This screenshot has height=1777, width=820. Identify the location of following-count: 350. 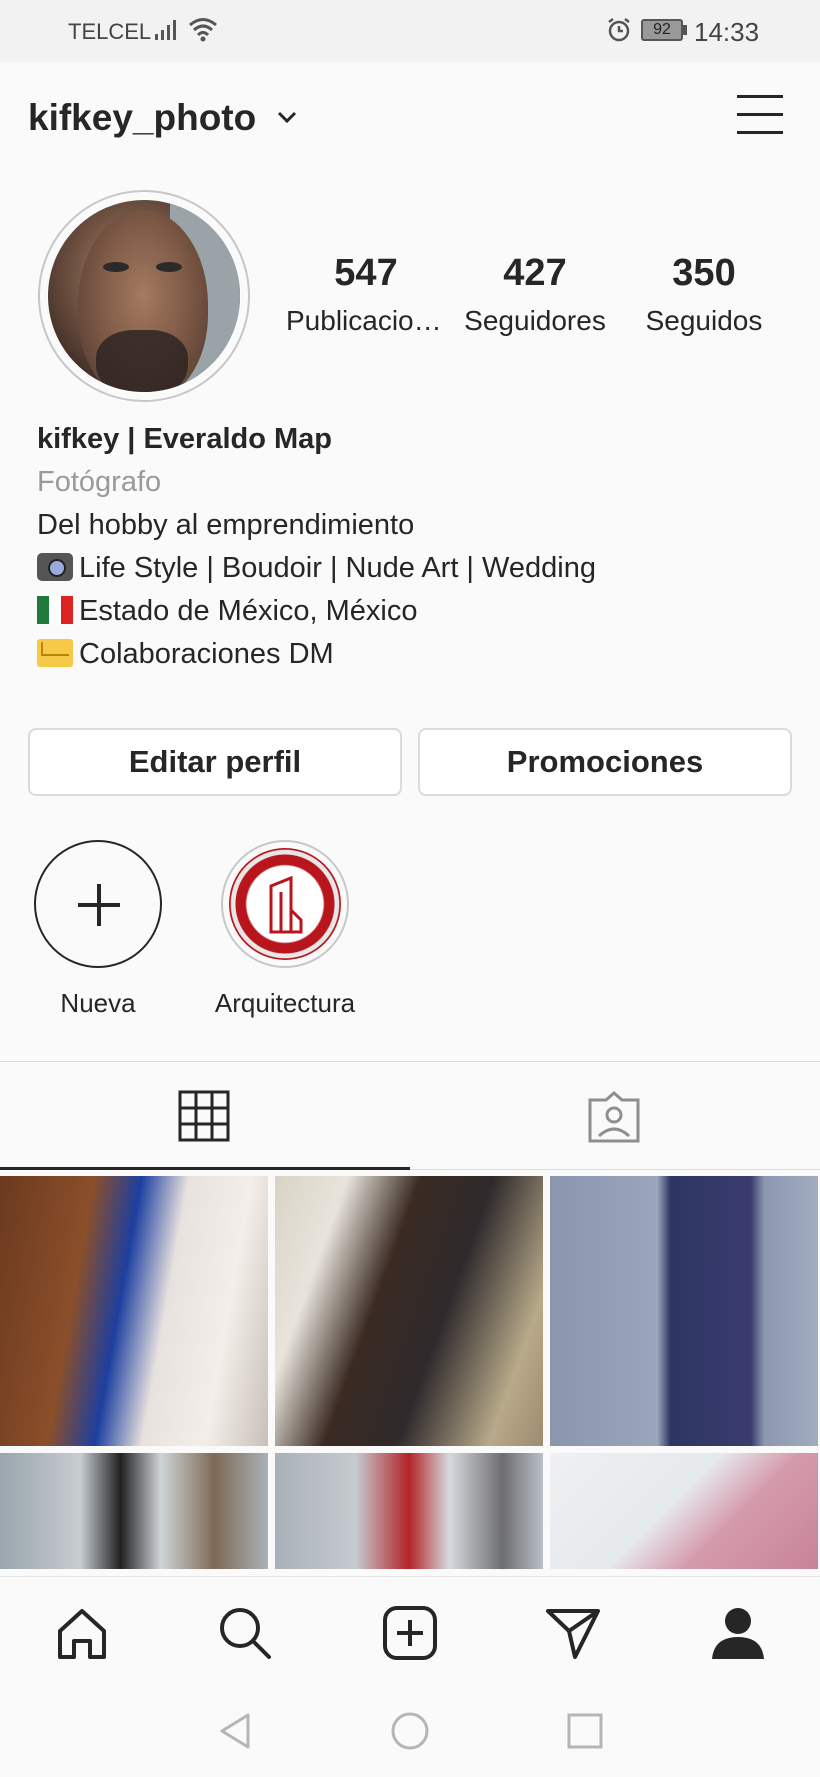
(704, 273).